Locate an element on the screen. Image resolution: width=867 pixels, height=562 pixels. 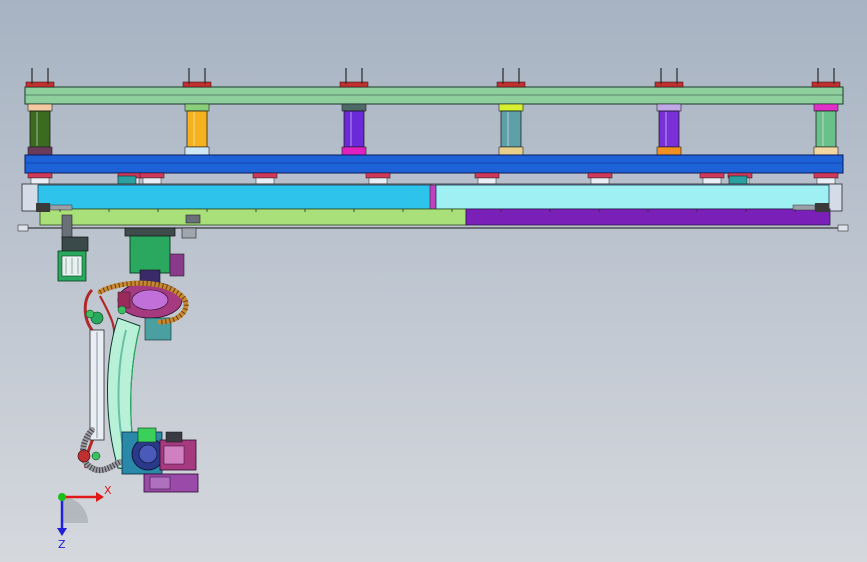
robot-base is located at coordinates (154, 252).